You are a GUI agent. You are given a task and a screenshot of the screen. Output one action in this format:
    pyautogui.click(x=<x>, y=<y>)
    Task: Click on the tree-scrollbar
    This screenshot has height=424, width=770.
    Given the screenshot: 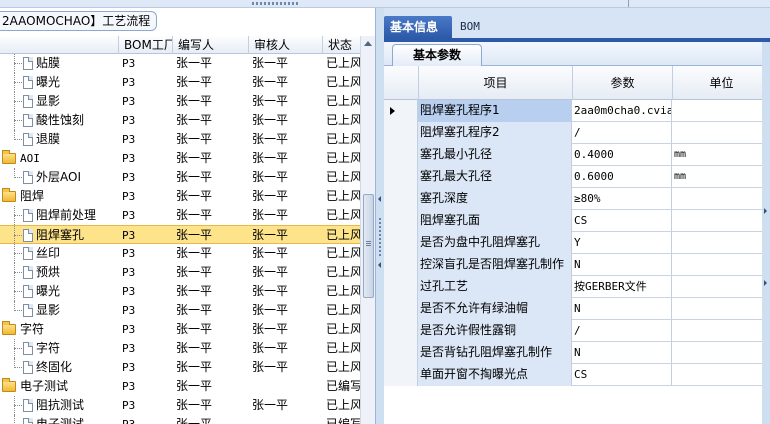 What is the action you would take?
    pyautogui.click(x=367, y=230)
    